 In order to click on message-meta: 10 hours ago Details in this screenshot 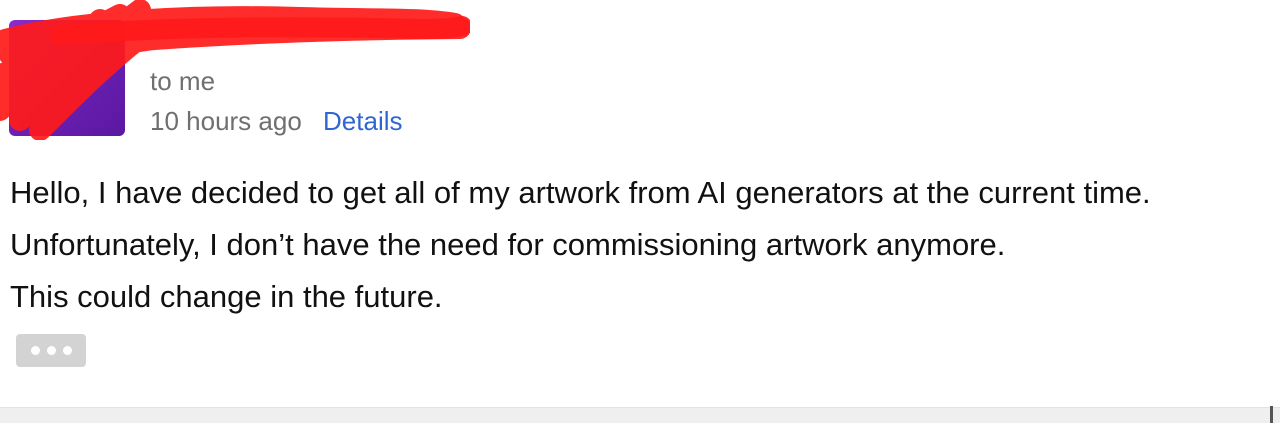, I will do `click(276, 121)`.